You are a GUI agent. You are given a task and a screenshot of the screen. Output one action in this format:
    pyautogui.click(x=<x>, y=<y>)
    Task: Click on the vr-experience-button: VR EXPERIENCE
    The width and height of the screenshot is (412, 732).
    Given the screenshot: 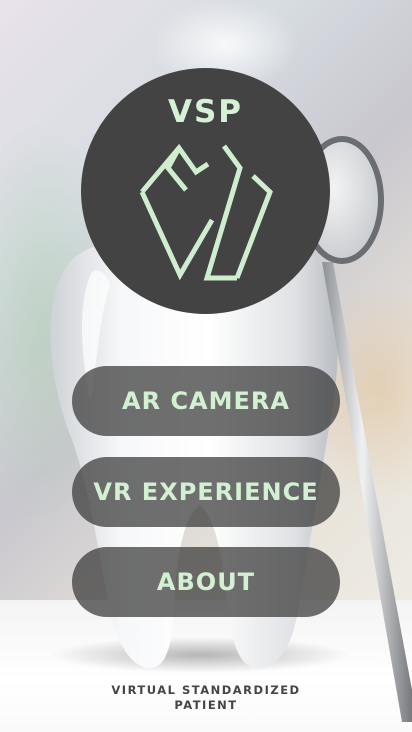 What is the action you would take?
    pyautogui.click(x=206, y=492)
    